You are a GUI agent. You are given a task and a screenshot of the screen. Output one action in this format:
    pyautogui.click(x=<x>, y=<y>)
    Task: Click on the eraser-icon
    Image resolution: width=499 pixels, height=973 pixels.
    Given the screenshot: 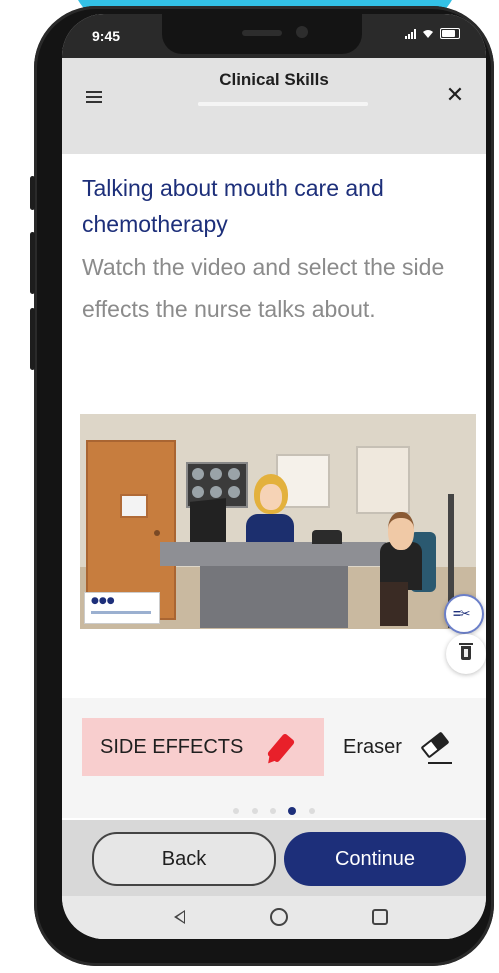 What is the action you would take?
    pyautogui.click(x=435, y=745)
    